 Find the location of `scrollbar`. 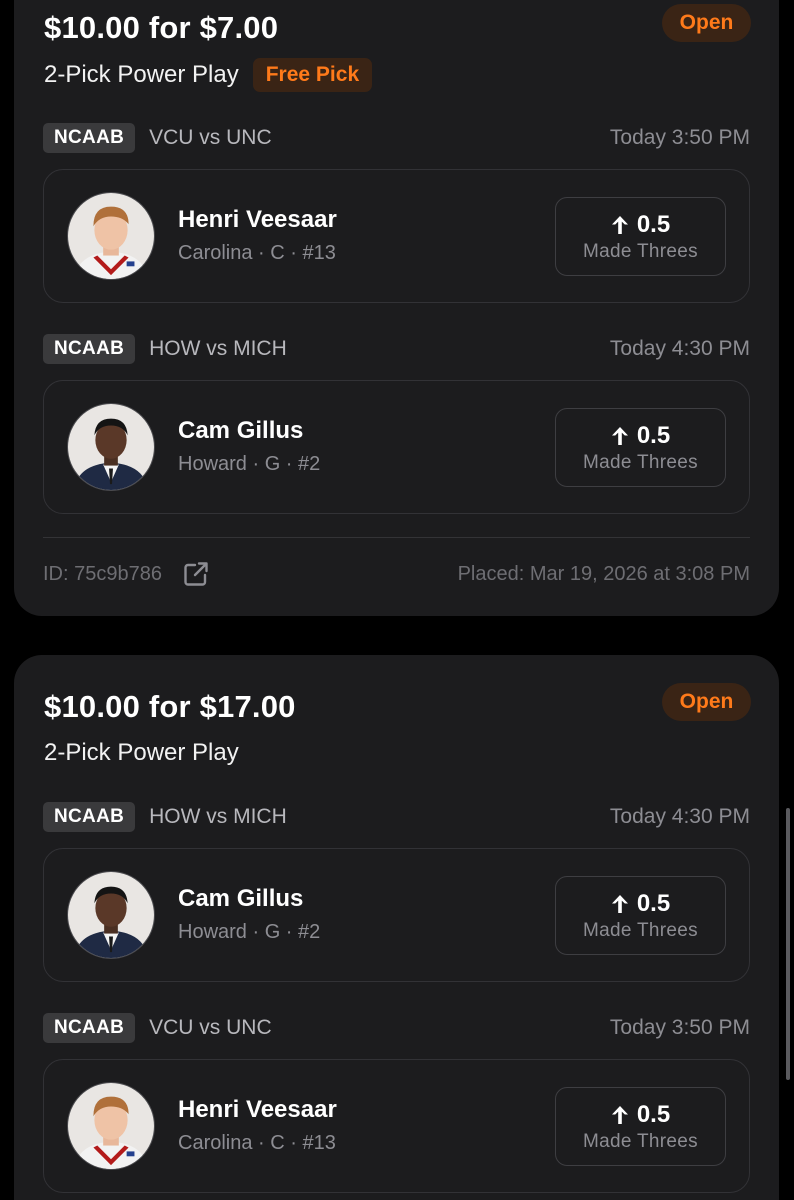

scrollbar is located at coordinates (788, 944).